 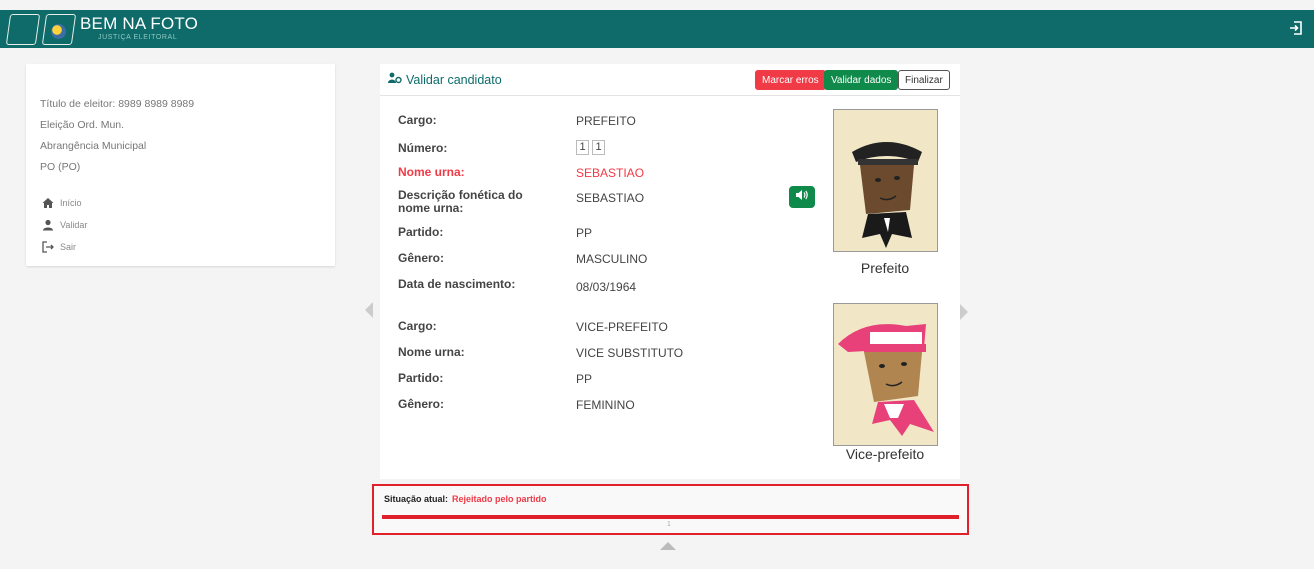 What do you see at coordinates (421, 378) in the screenshot?
I see `vice-partido-label: Partido:` at bounding box center [421, 378].